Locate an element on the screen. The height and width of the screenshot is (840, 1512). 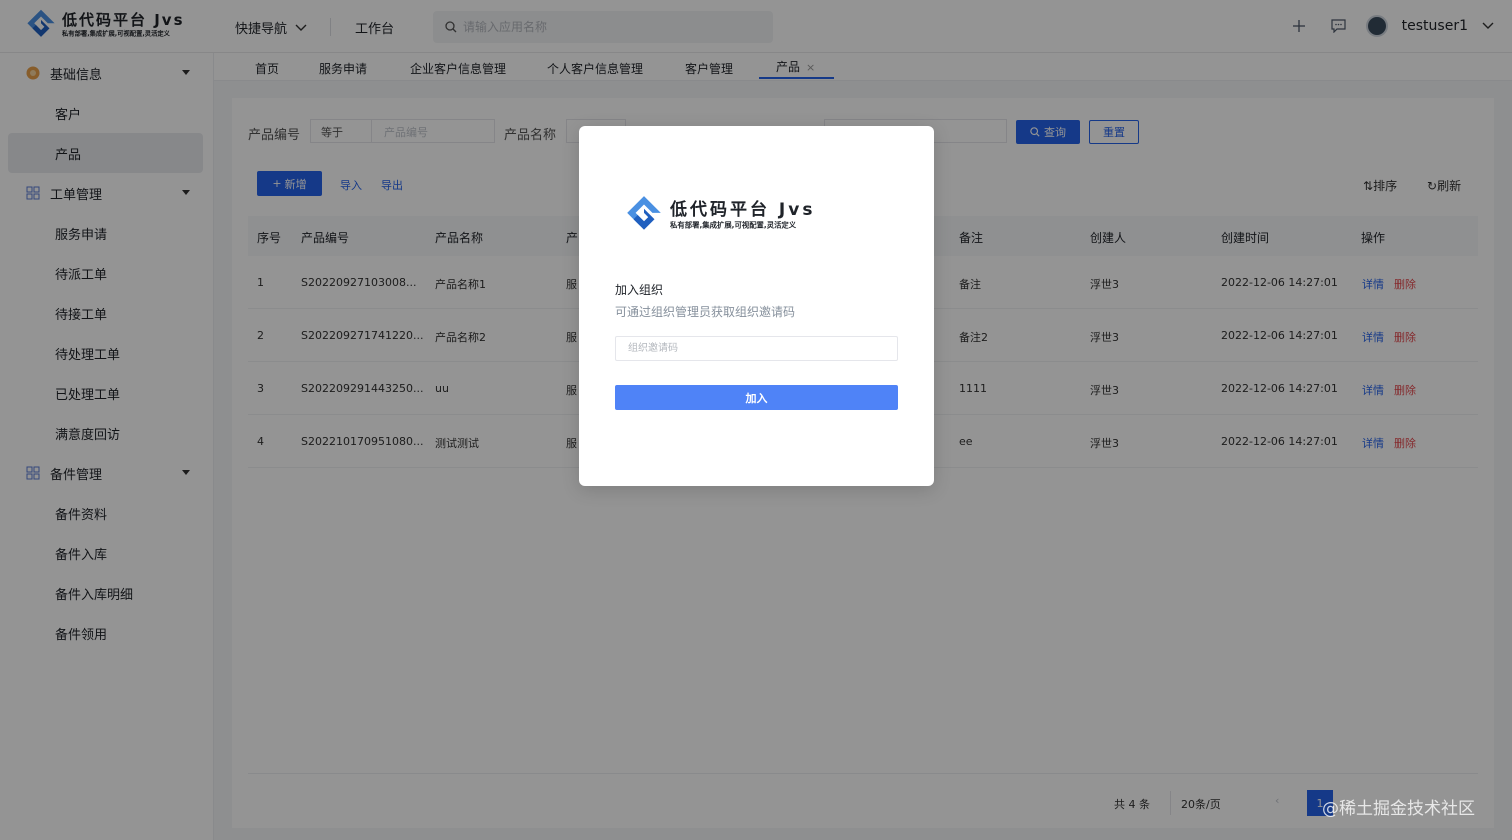
join-button: 加入 is located at coordinates (756, 397).